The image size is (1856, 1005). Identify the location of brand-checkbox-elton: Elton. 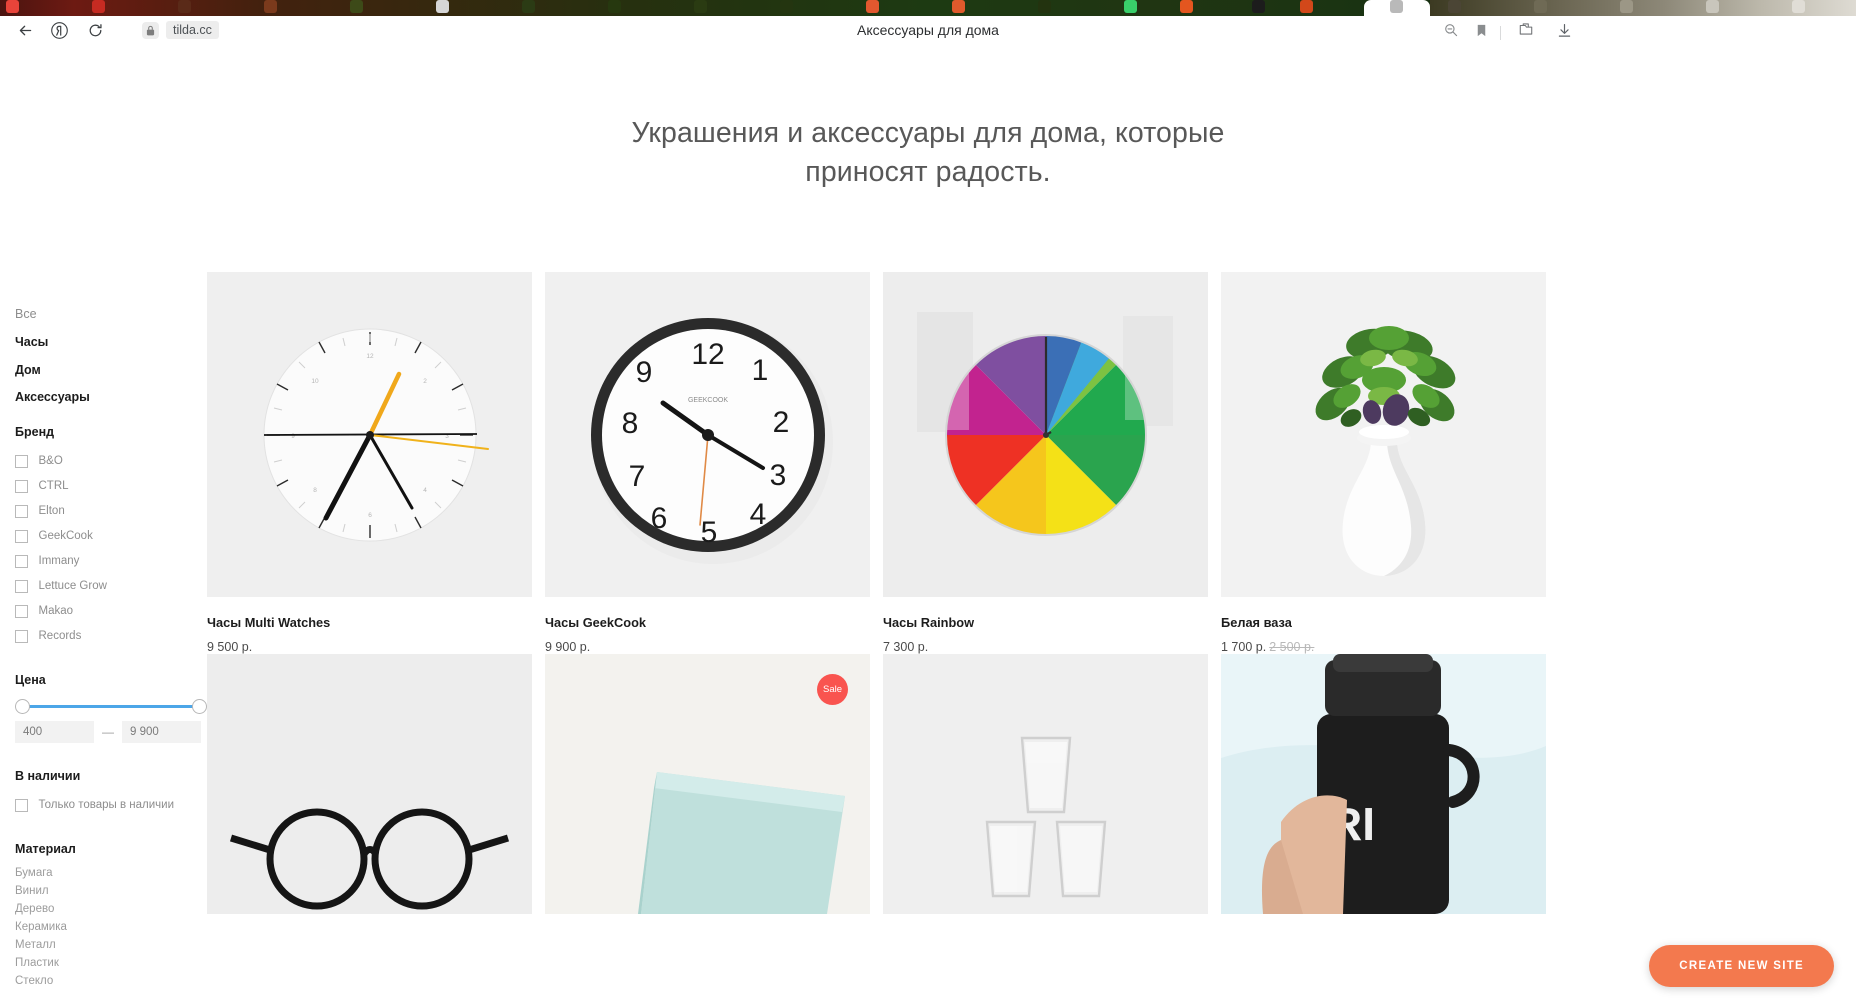
(117, 511).